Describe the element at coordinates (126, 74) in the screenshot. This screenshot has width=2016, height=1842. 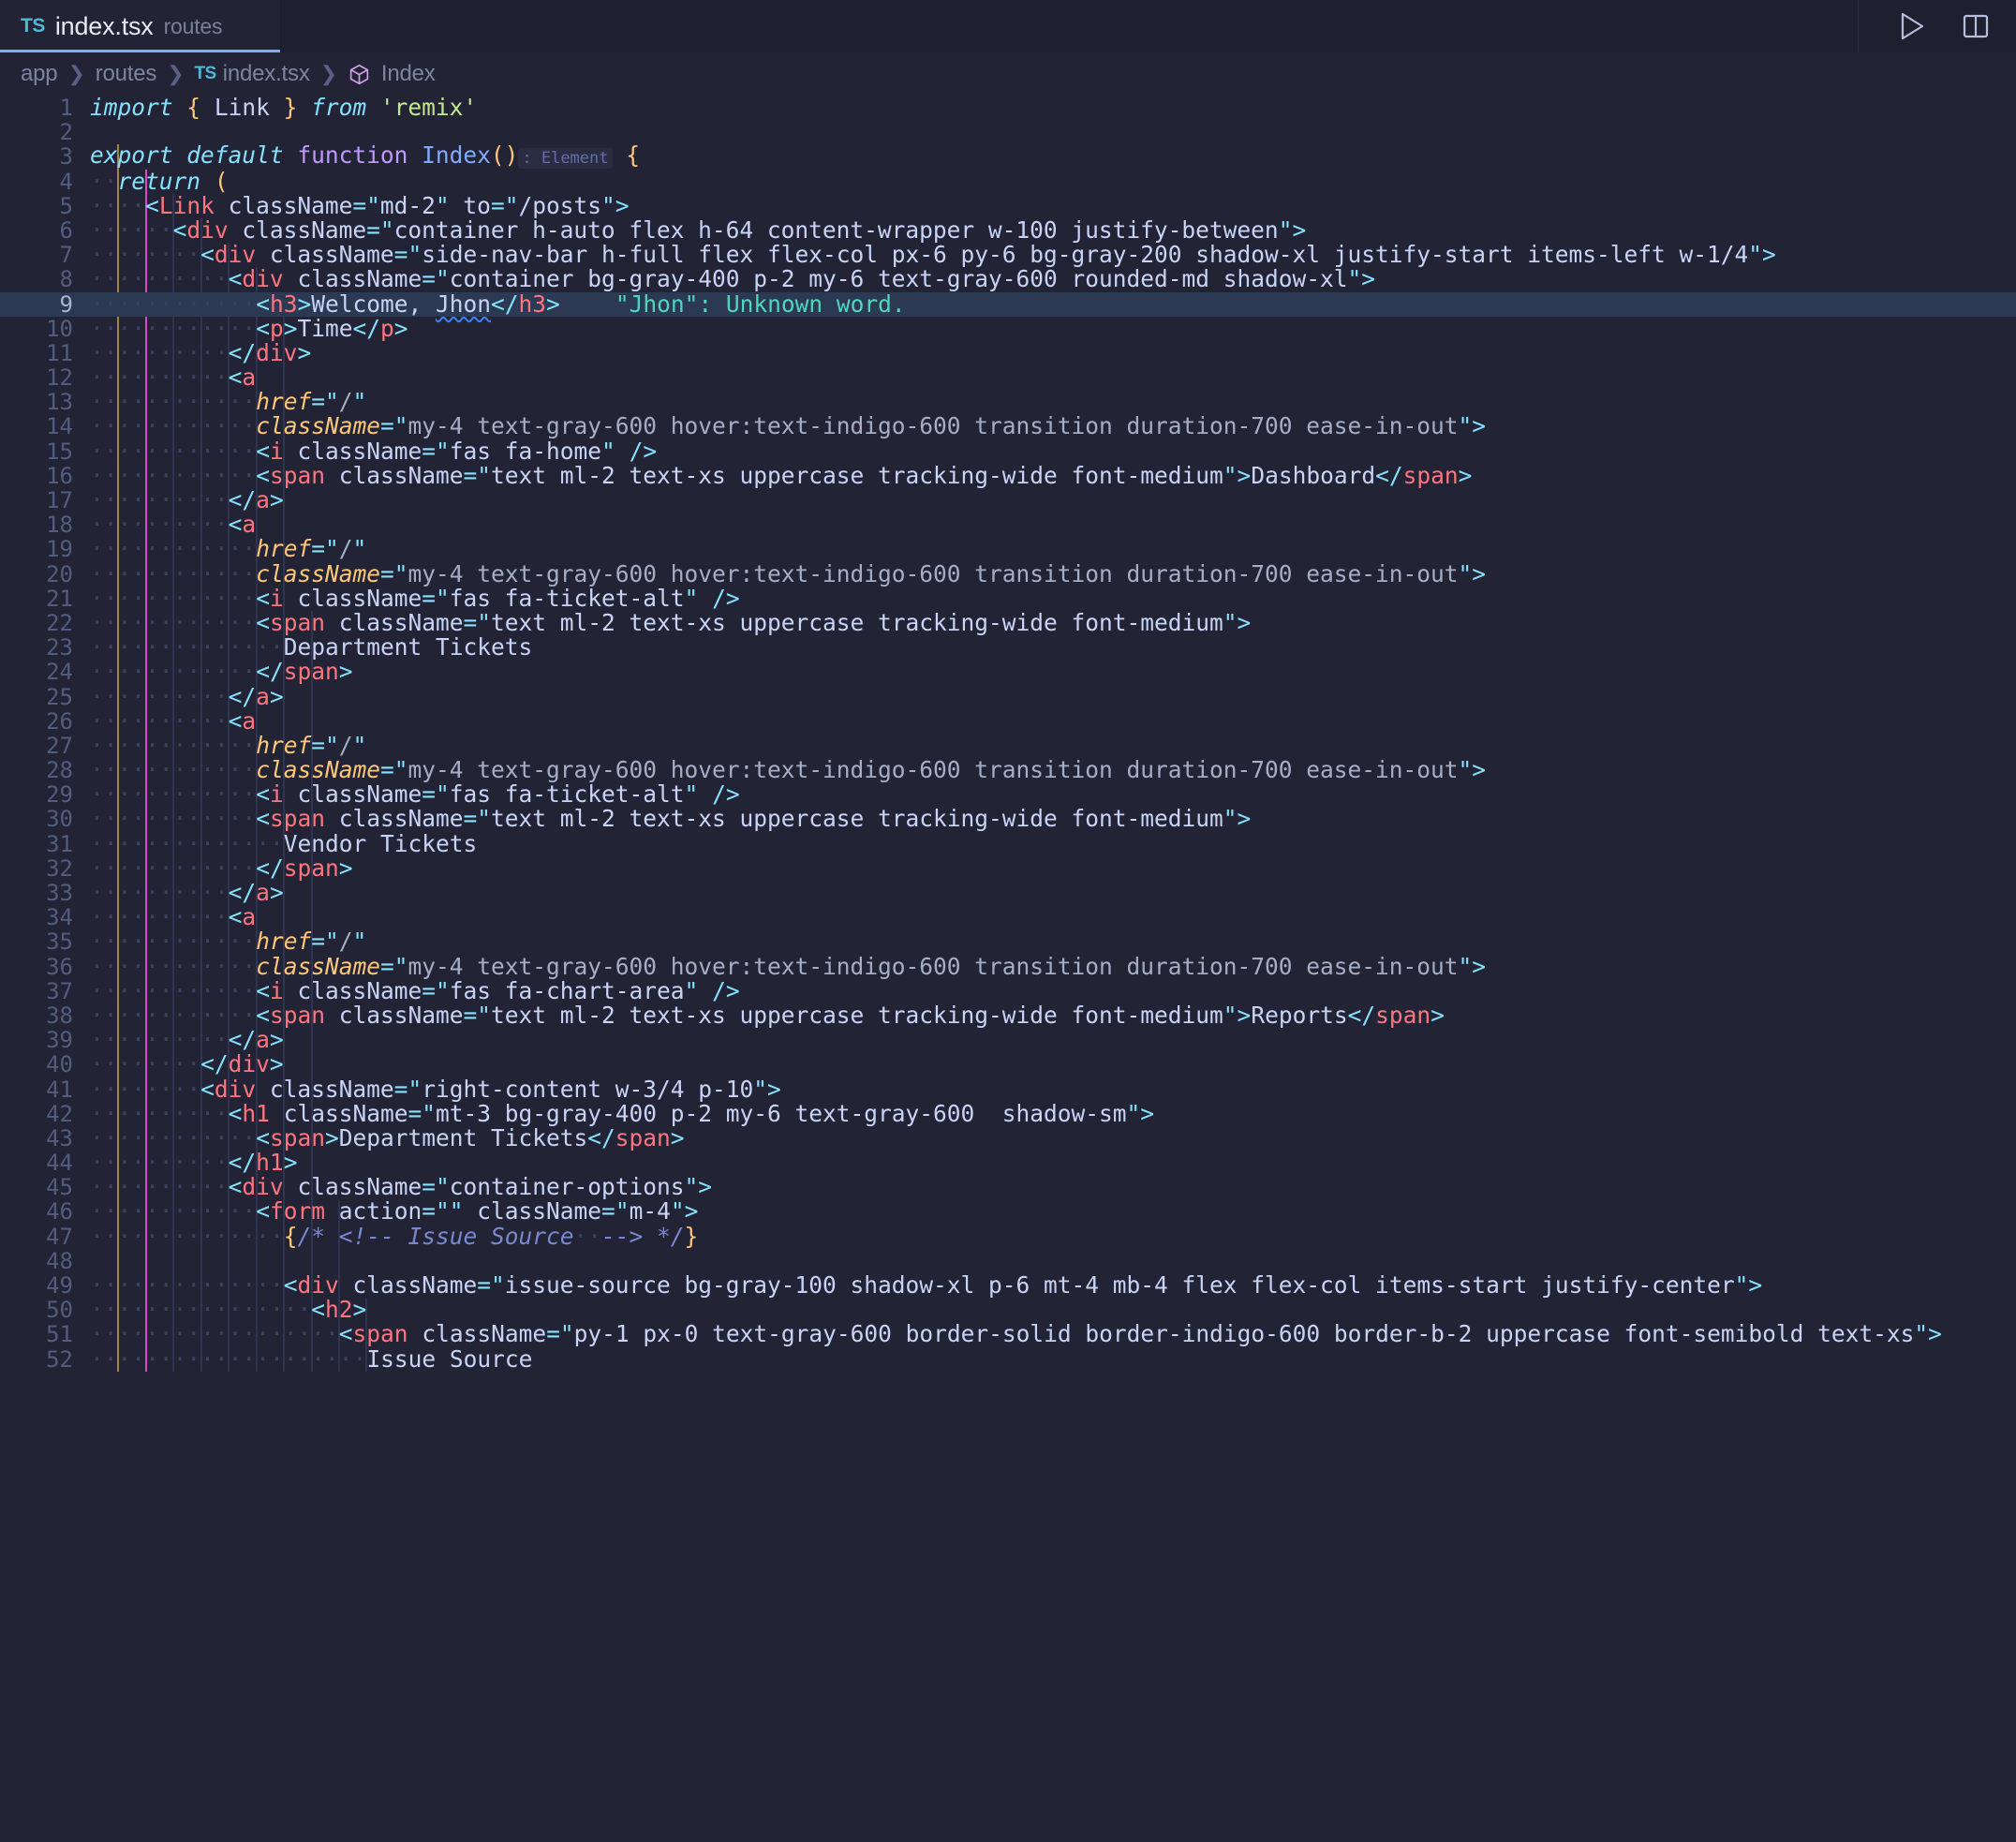
I see `breadcrumb-routes: routes` at that location.